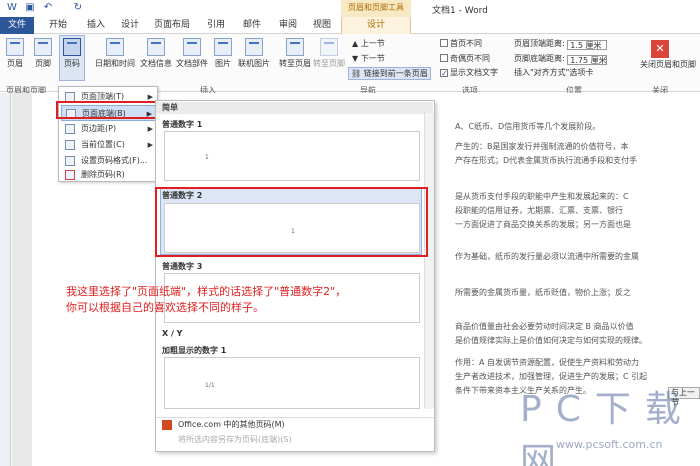  Describe the element at coordinates (542, 146) in the screenshot. I see `doc-line: 产生的：B是国家发行并强制流通的价值符号，本` at that location.